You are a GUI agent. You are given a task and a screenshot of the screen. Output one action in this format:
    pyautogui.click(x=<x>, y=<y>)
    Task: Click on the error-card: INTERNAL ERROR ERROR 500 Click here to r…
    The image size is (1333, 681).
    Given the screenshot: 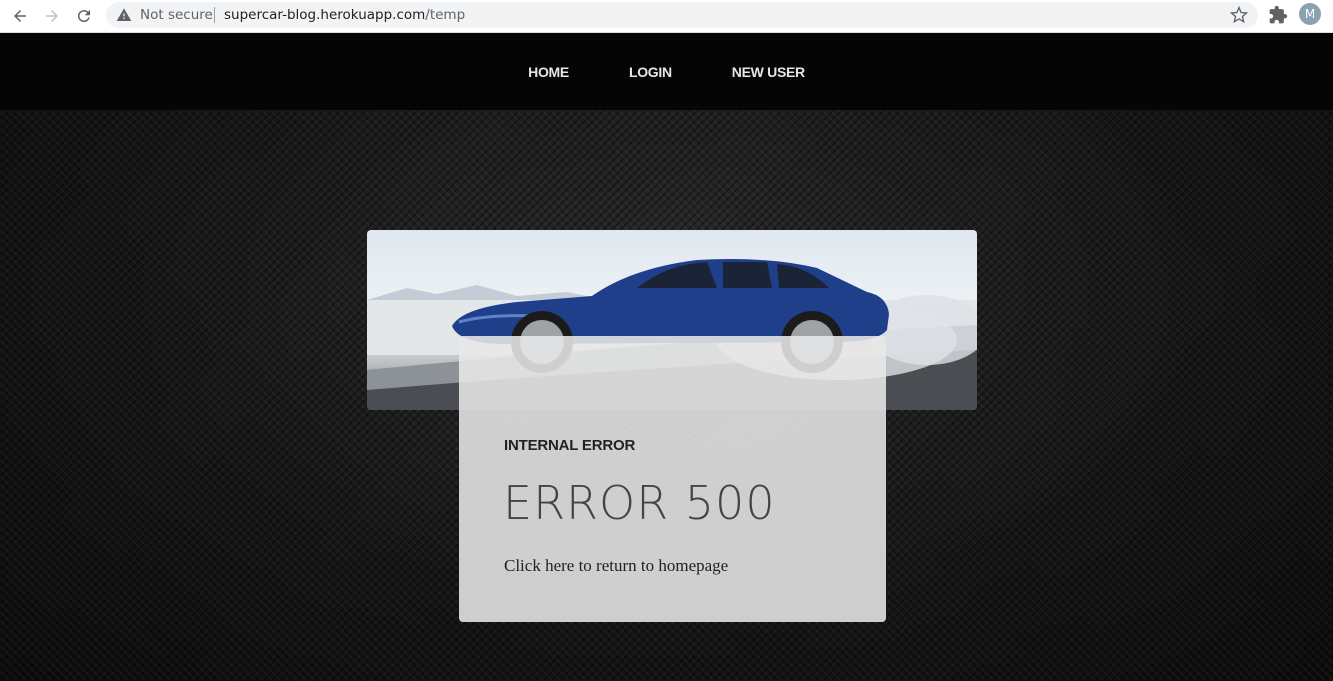 What is the action you would take?
    pyautogui.click(x=672, y=479)
    